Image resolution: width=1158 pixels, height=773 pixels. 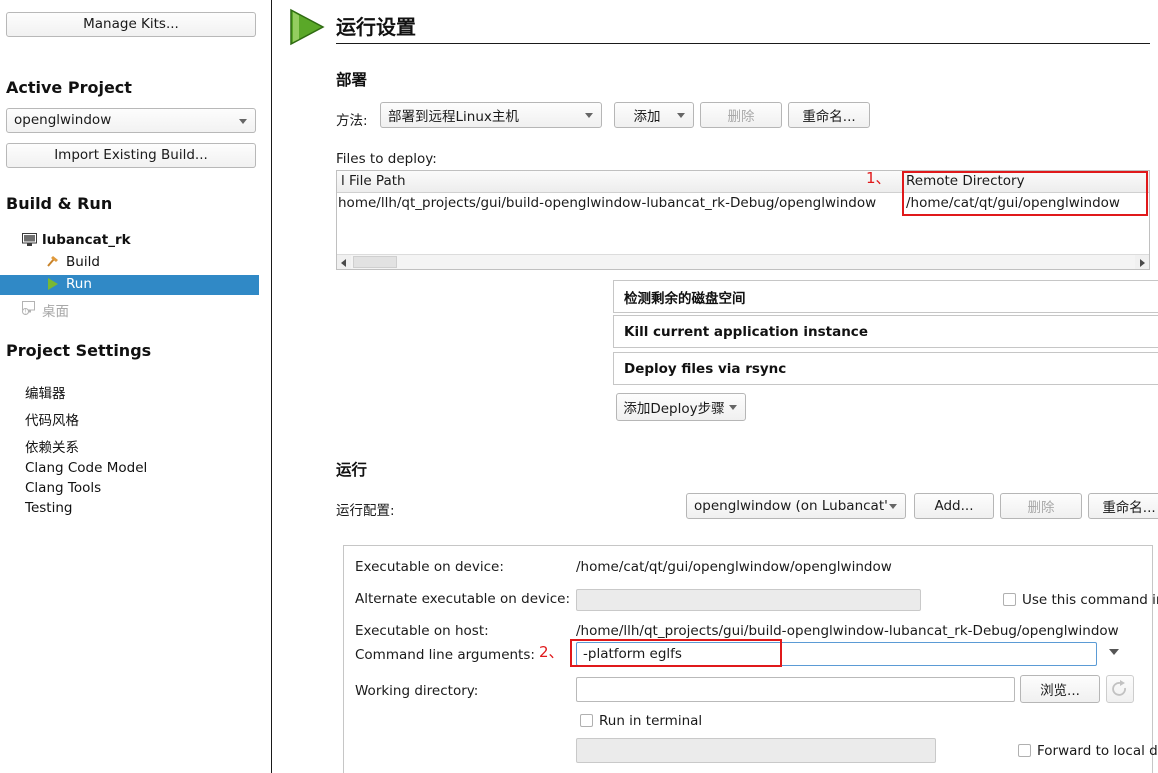 I want to click on sidebar-item-label: 桌面, so click(x=55, y=312).